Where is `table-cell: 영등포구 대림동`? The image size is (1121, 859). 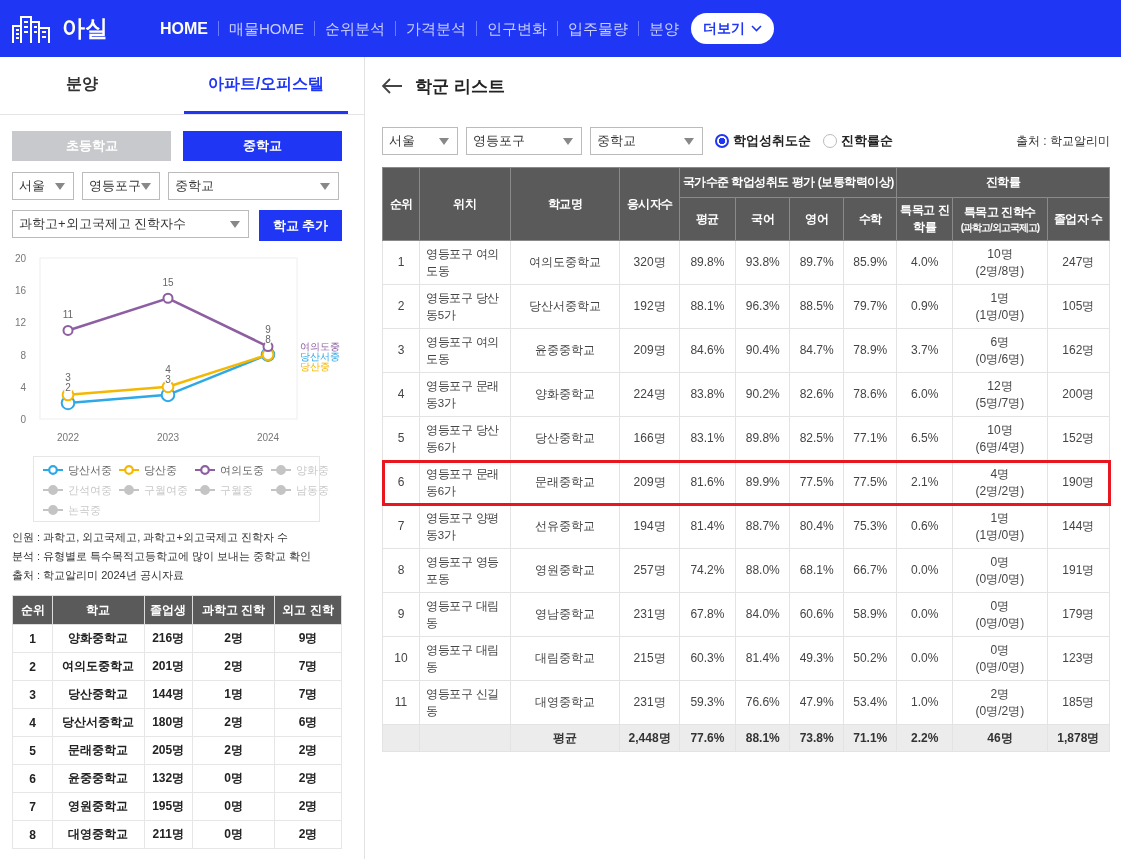
table-cell: 영등포구 대림동 is located at coordinates (465, 658).